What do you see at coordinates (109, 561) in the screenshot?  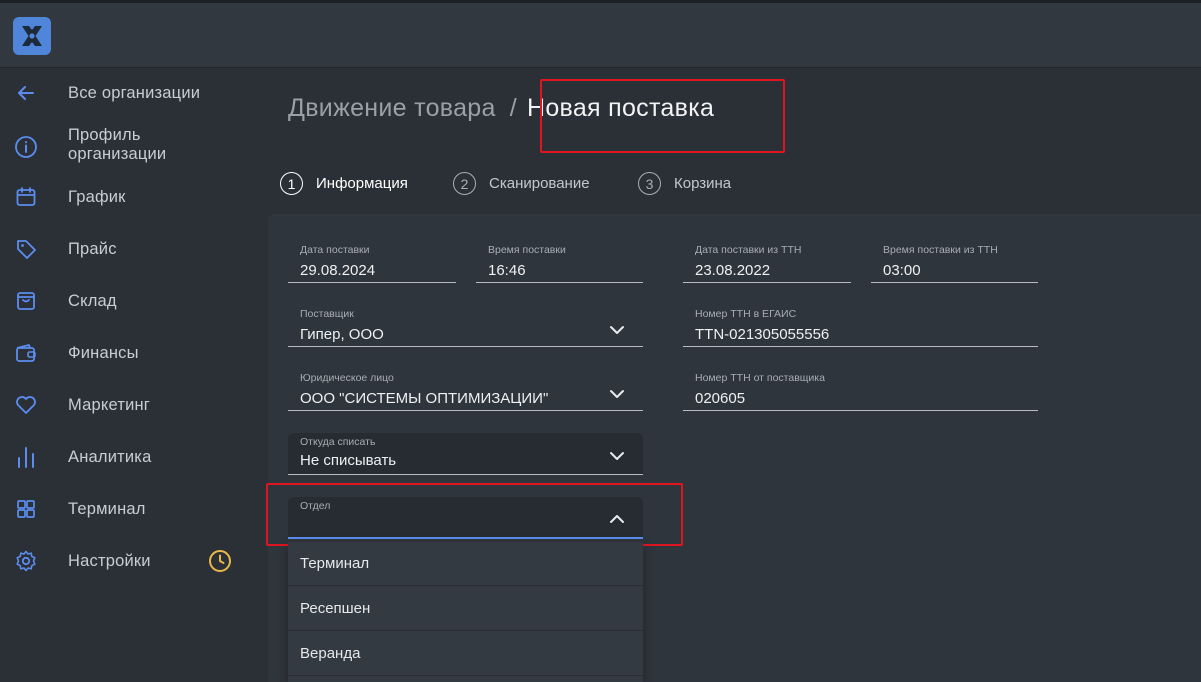 I see `sidebar-item-label: Настройки` at bounding box center [109, 561].